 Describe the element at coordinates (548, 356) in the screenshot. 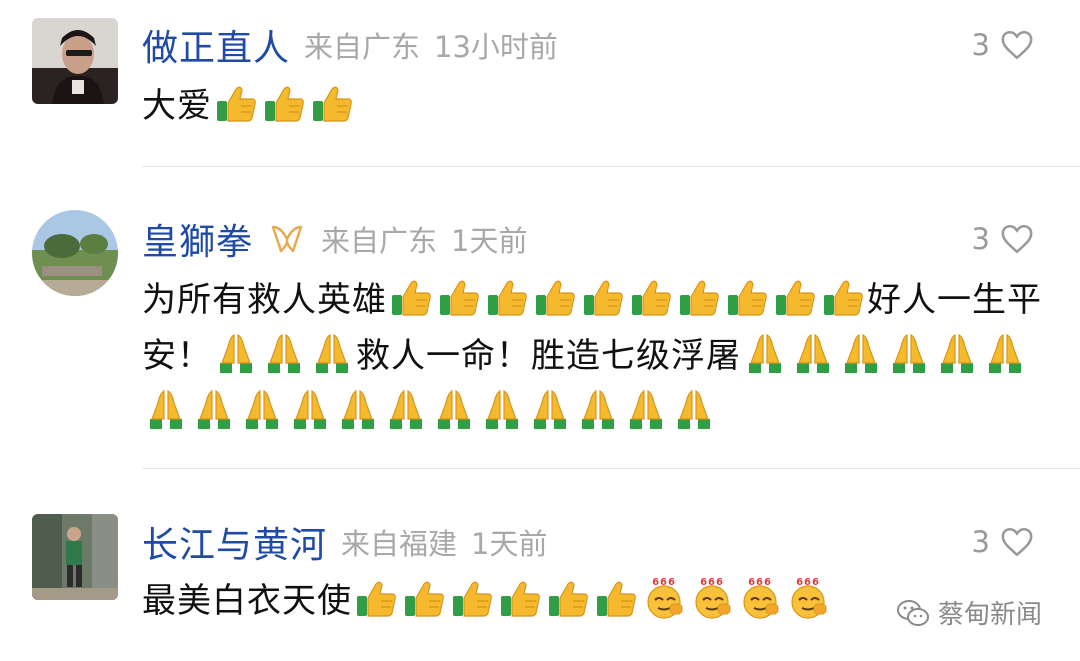

I see `comment-text-segment: 救人一命！胜造七级浮屠` at that location.